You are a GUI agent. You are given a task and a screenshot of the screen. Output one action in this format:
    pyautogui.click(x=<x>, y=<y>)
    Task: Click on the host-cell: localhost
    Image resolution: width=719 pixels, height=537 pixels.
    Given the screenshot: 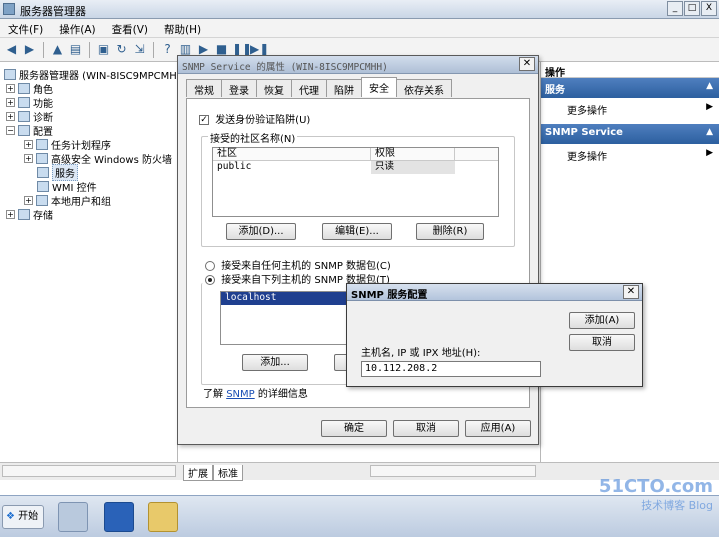 What is the action you would take?
    pyautogui.click(x=251, y=297)
    